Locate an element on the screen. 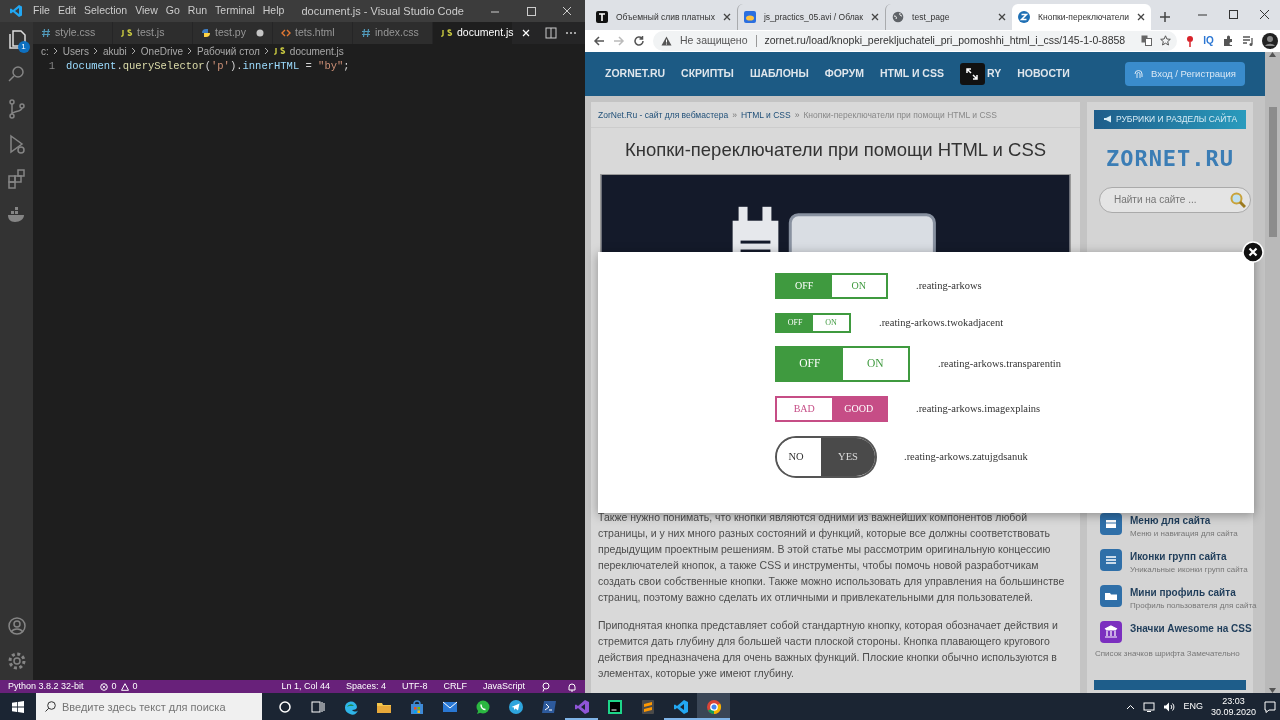 This screenshot has height=720, width=1280. volume-icon is located at coordinates (1169, 706).